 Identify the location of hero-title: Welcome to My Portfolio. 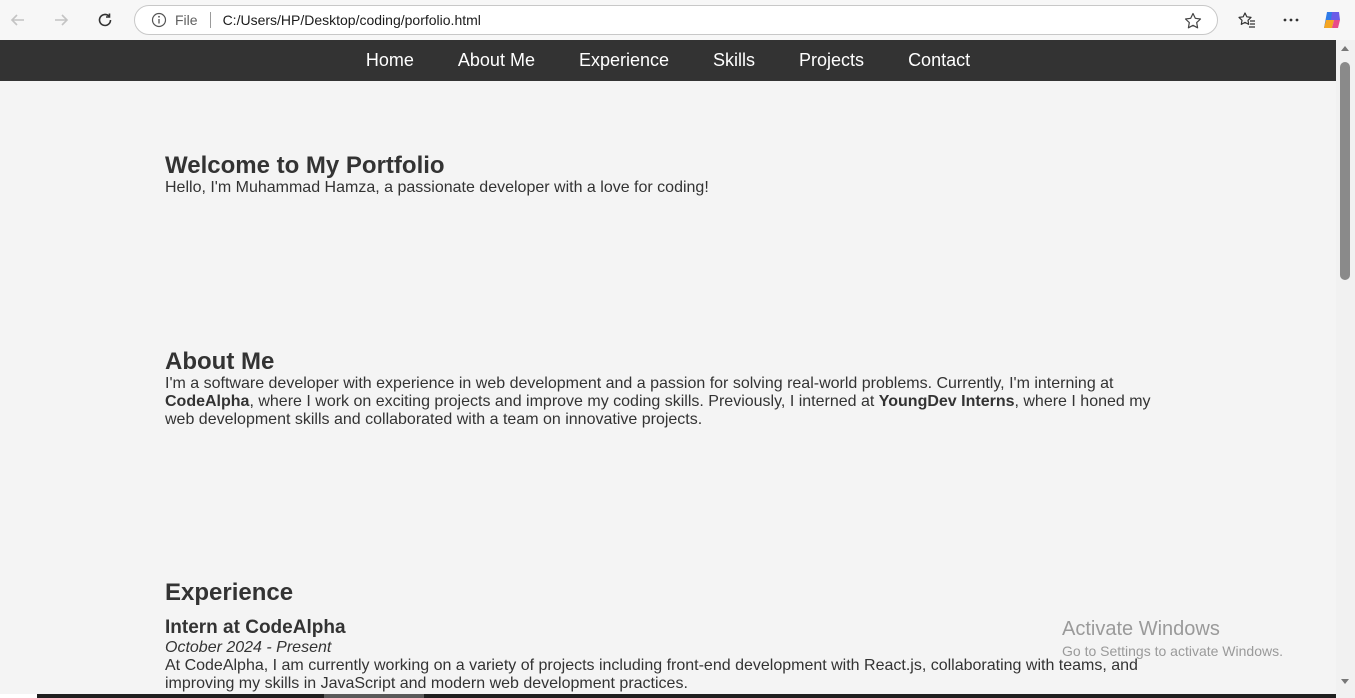
(305, 165).